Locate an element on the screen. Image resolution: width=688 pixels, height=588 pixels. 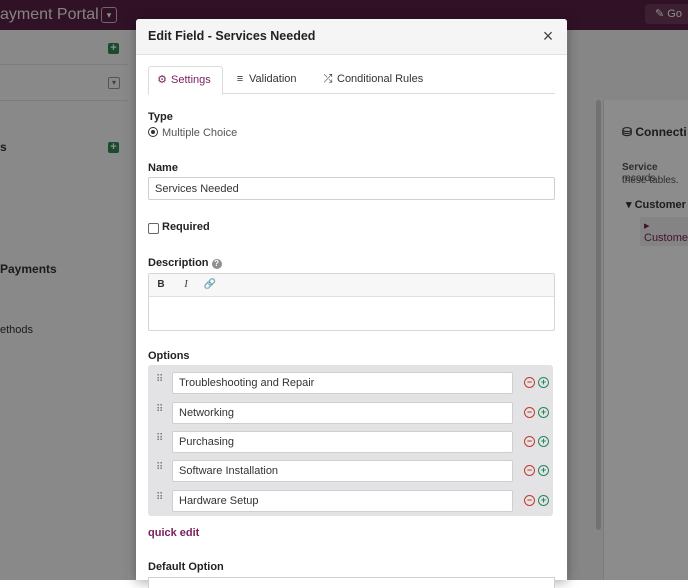
tab-bar: ⚙ Settings ≡ Validation ⤮ Conditional Rules is located at coordinates (351, 80).